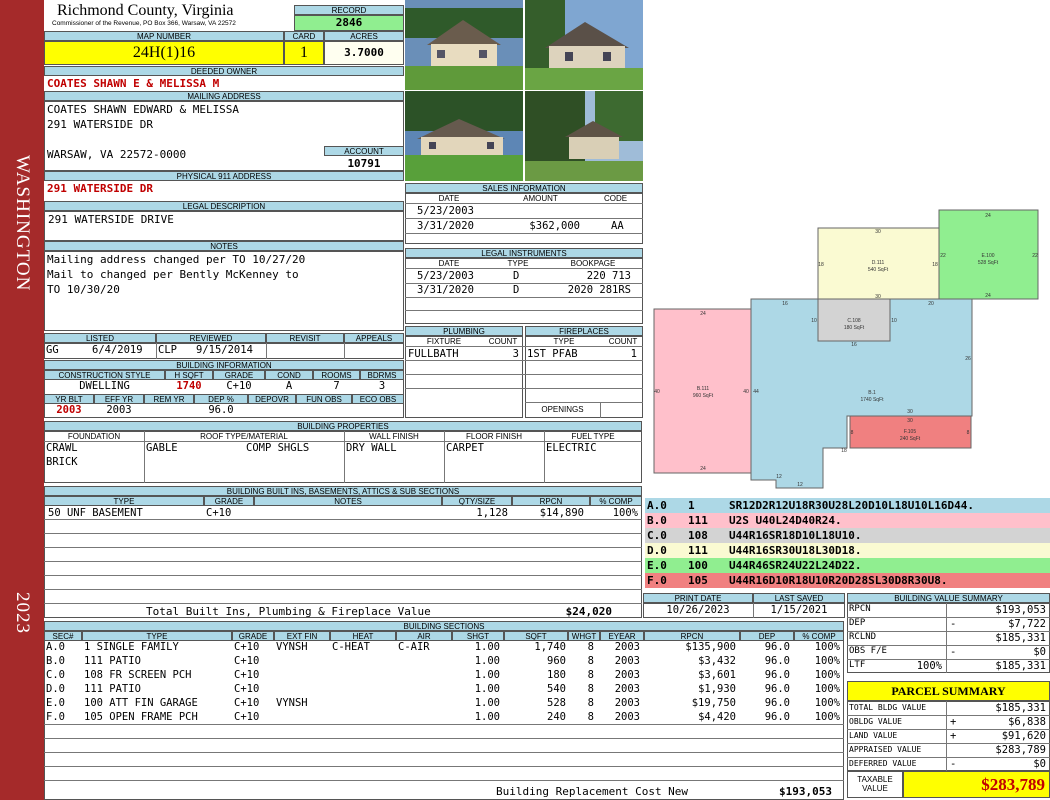  I want to click on col-remyr: REM YR, so click(169, 399).